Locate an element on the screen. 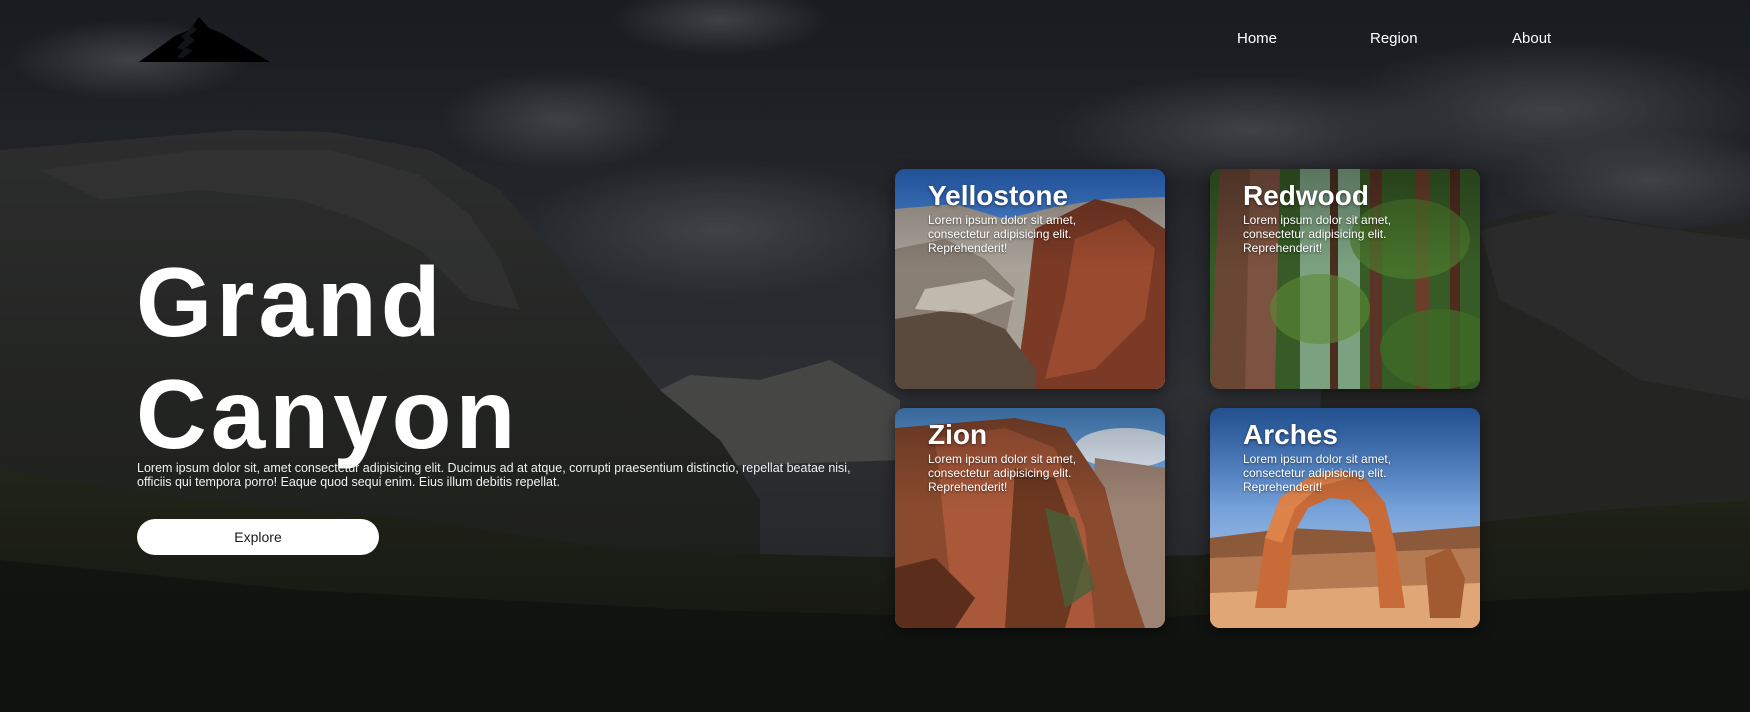  main-nav: Home Region About is located at coordinates (1400, 40).